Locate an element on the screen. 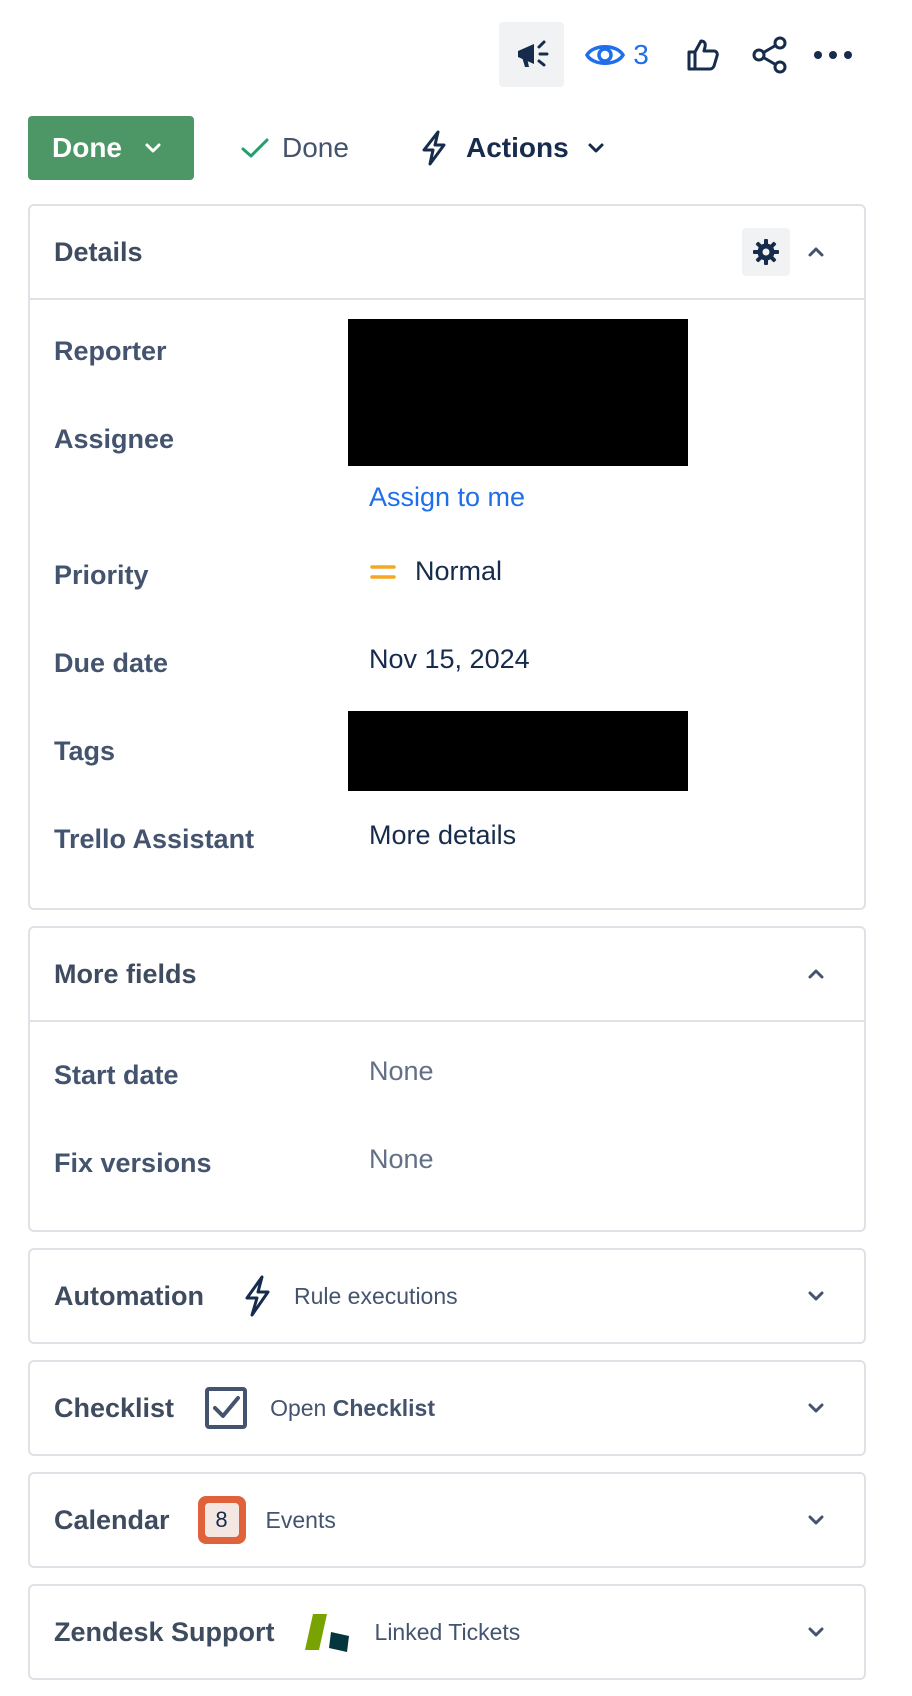 This screenshot has height=1696, width=912. collapse-details-button is located at coordinates (816, 252).